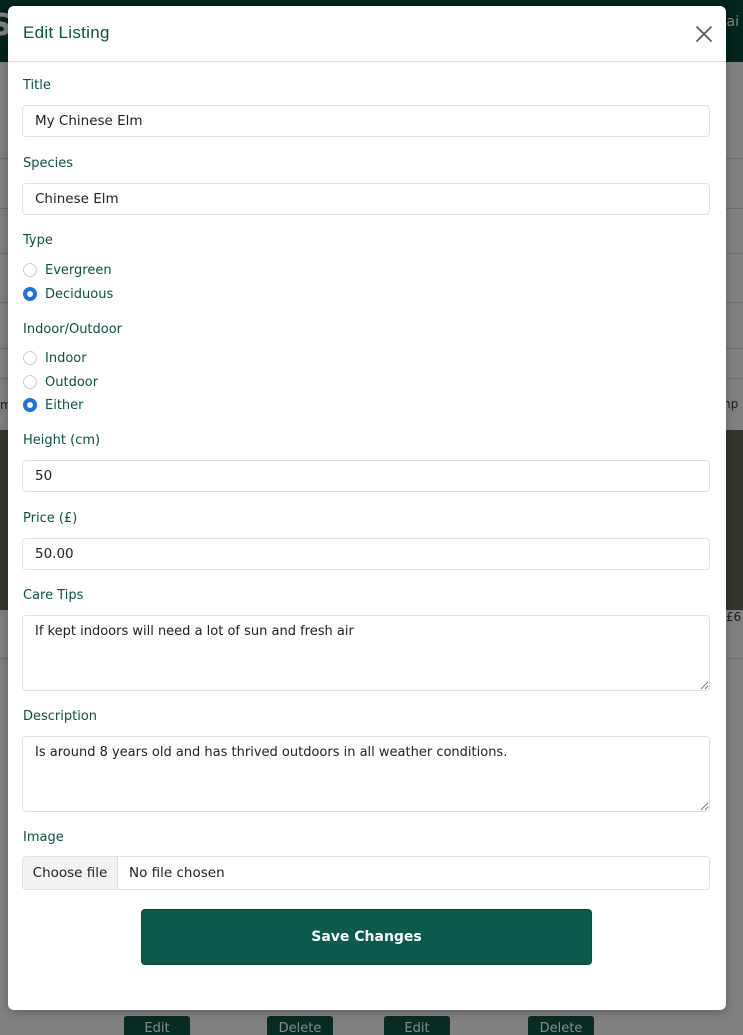 Image resolution: width=743 pixels, height=1035 pixels. I want to click on file-status: No file chosen, so click(177, 873).